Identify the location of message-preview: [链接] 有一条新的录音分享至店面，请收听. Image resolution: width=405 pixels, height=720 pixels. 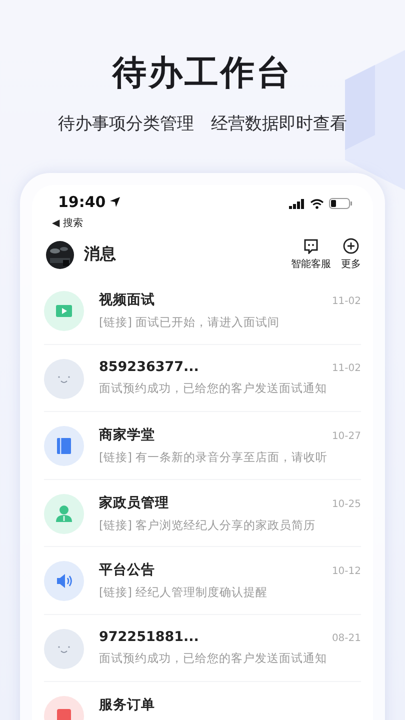
(214, 457).